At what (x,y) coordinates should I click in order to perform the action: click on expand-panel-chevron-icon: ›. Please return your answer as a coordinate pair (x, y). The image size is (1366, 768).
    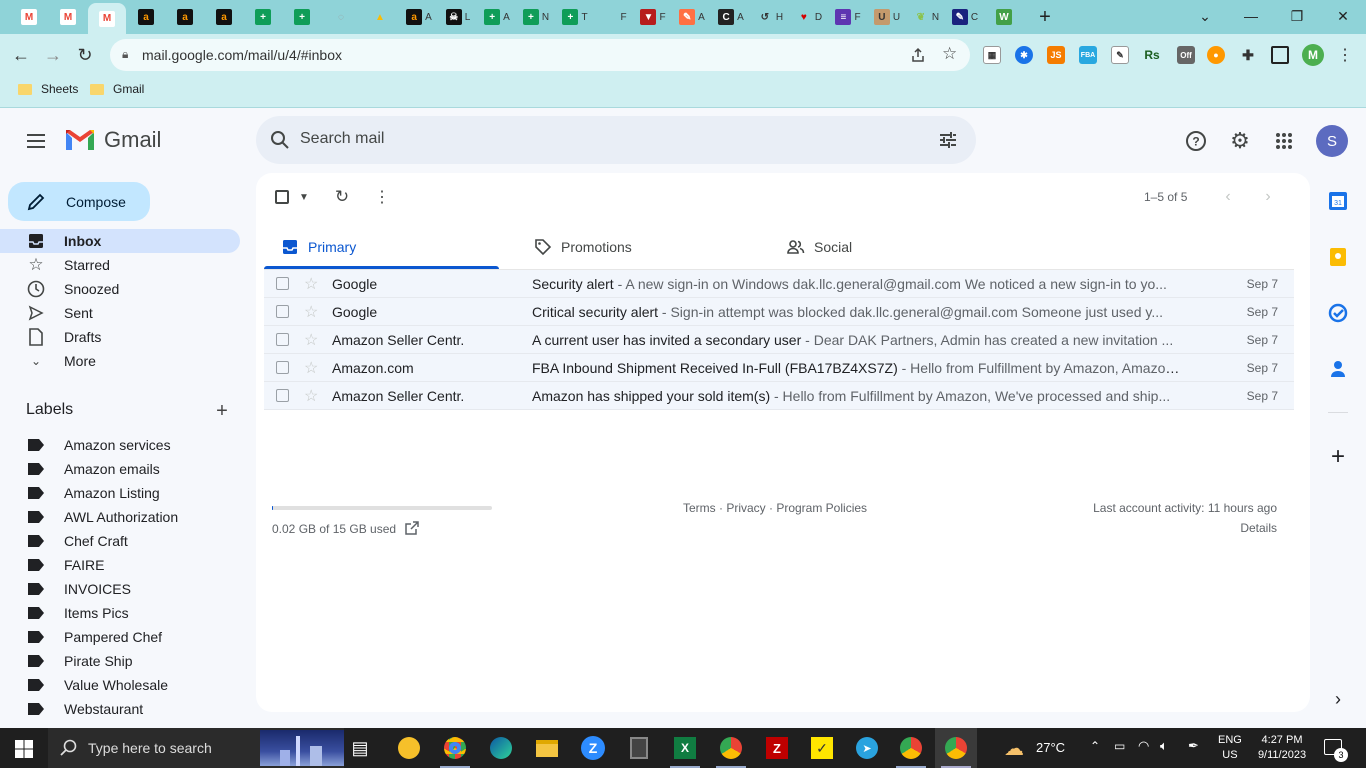
    Looking at the image, I should click on (1338, 699).